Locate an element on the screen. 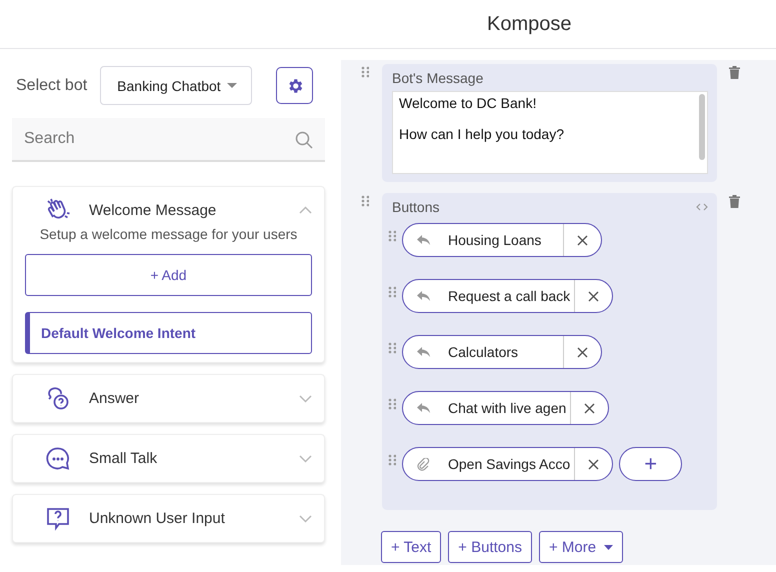 The height and width of the screenshot is (572, 776). section-title: Answer is located at coordinates (114, 398).